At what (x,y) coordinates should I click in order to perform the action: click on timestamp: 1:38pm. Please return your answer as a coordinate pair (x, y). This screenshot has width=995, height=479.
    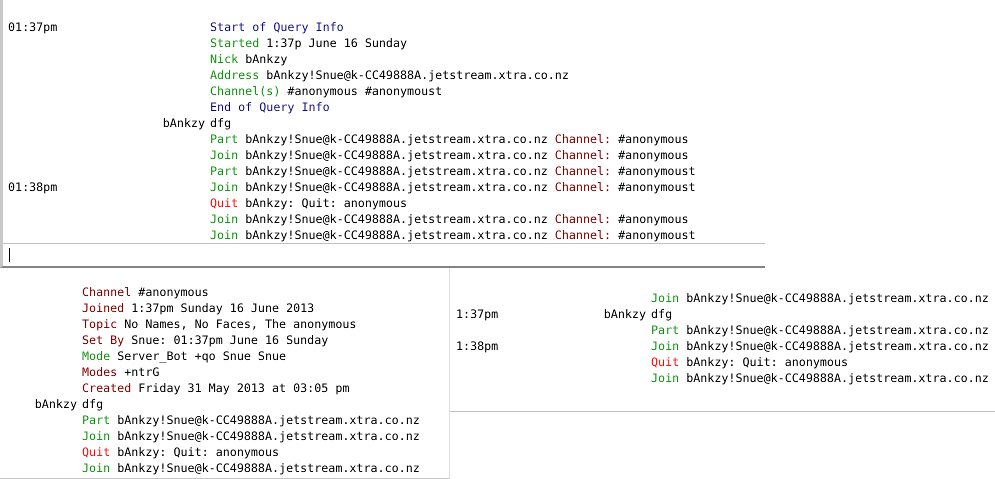
    Looking at the image, I should click on (477, 346).